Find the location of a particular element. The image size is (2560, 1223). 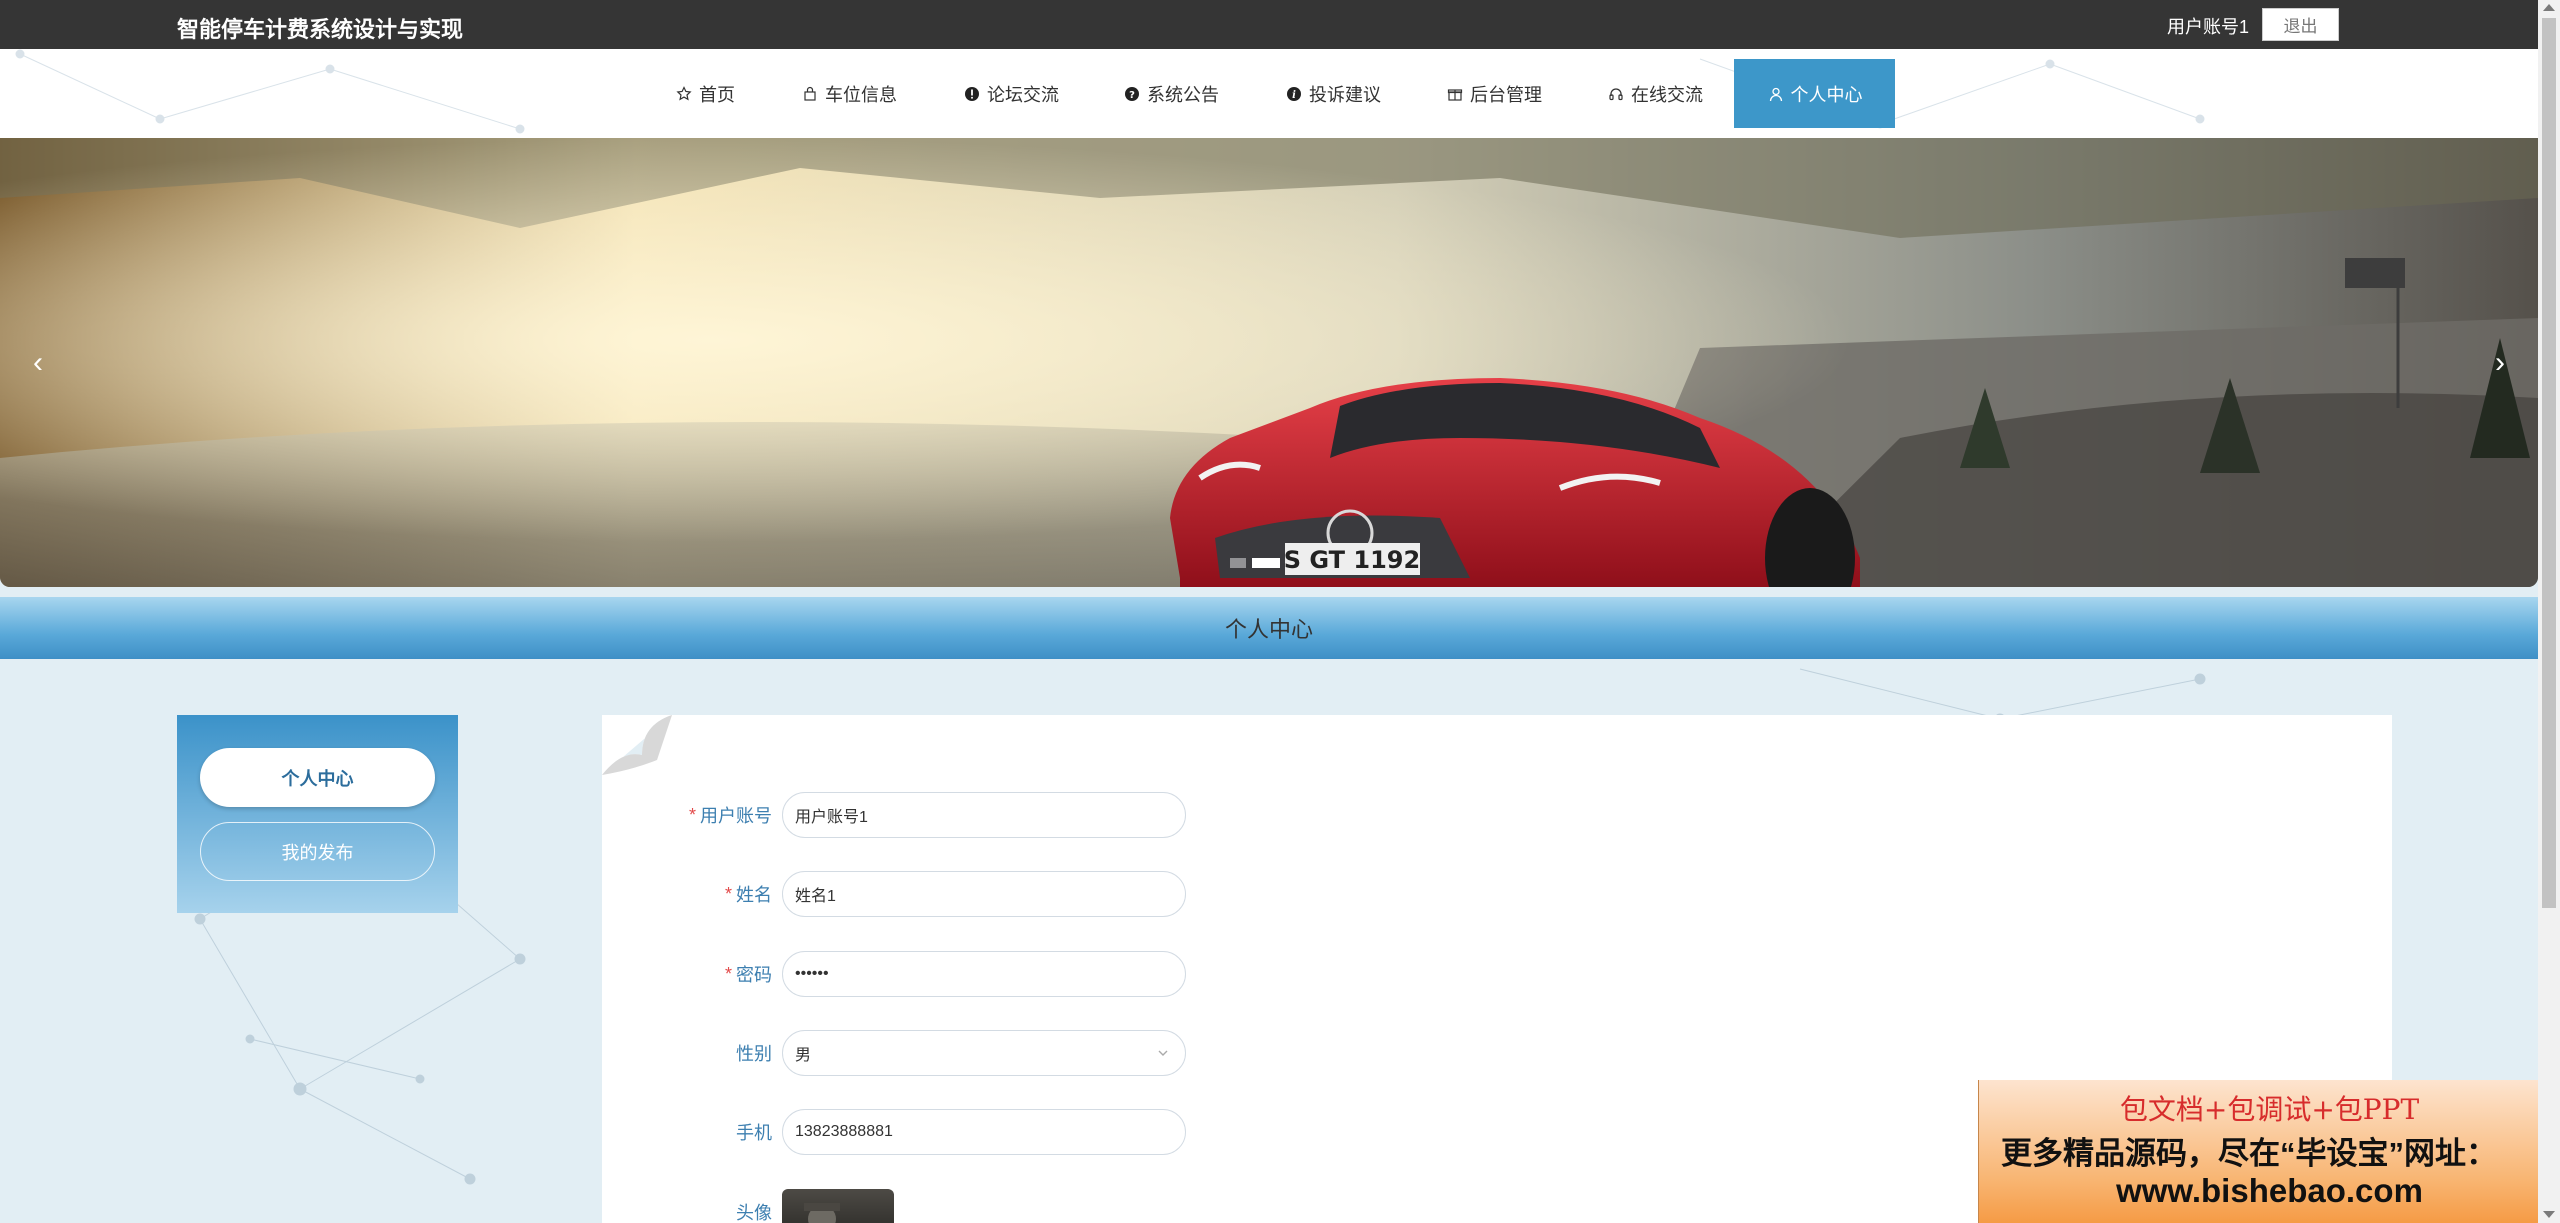

page-scrollbar is located at coordinates (2549, 611).